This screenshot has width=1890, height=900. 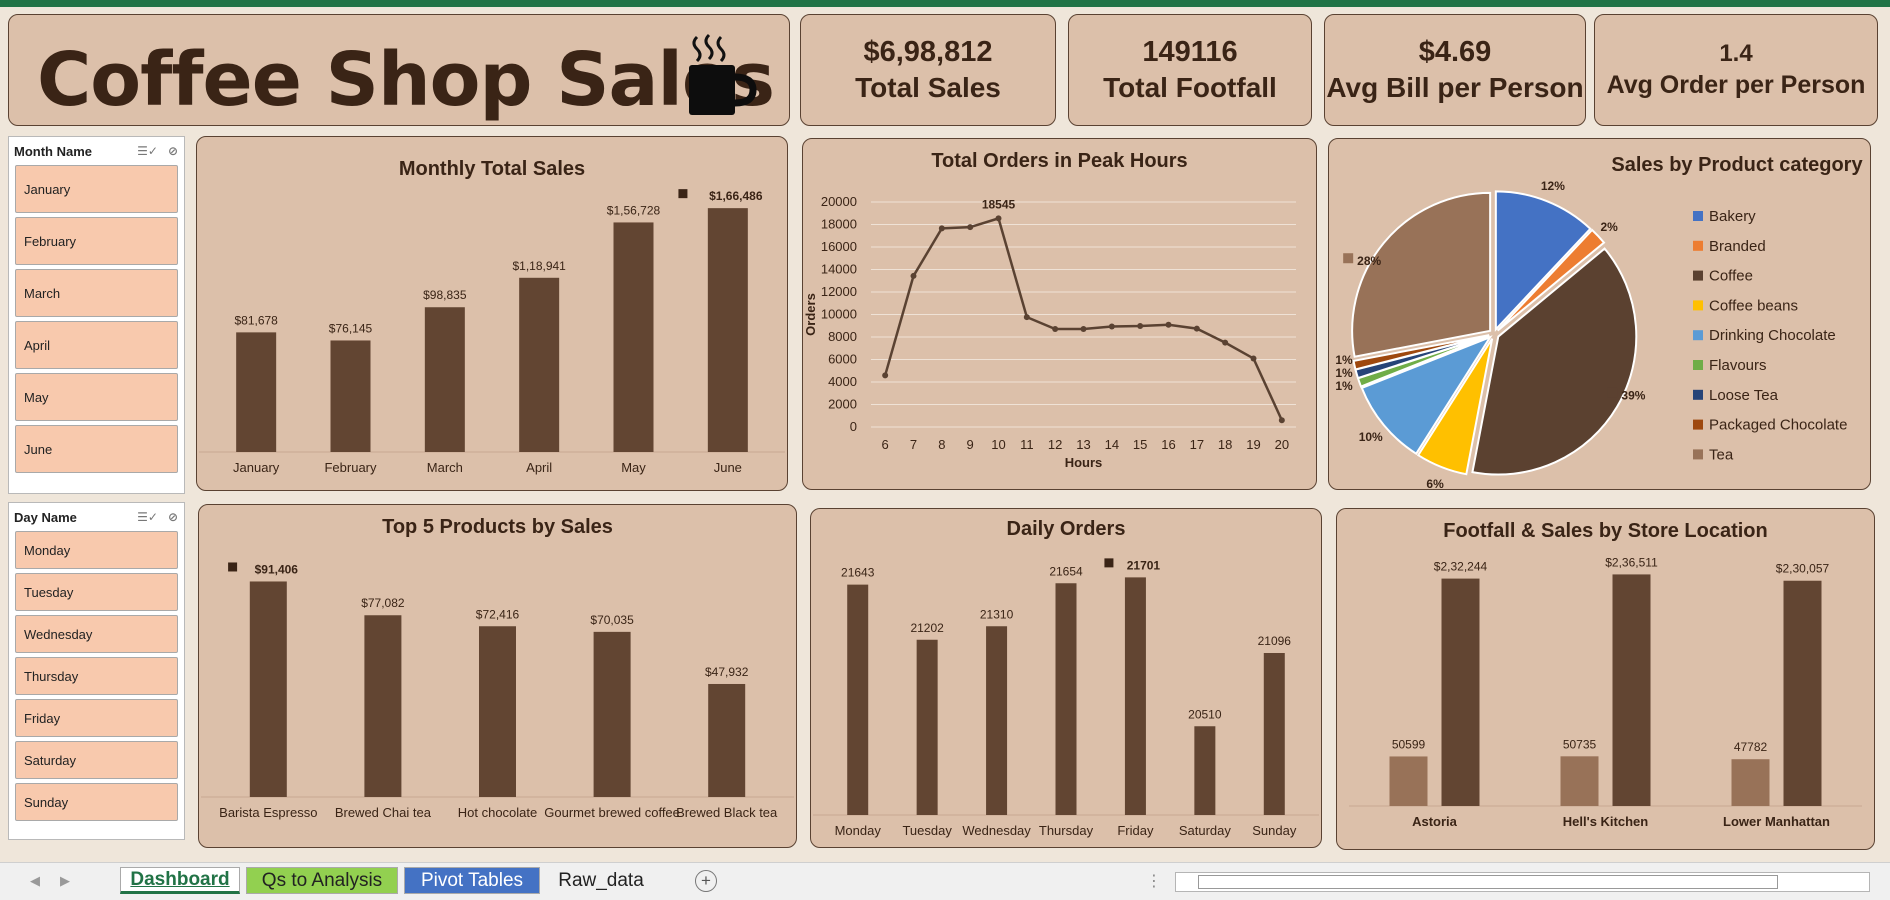 What do you see at coordinates (839, 269) in the screenshot?
I see `y-tick-label: 14000` at bounding box center [839, 269].